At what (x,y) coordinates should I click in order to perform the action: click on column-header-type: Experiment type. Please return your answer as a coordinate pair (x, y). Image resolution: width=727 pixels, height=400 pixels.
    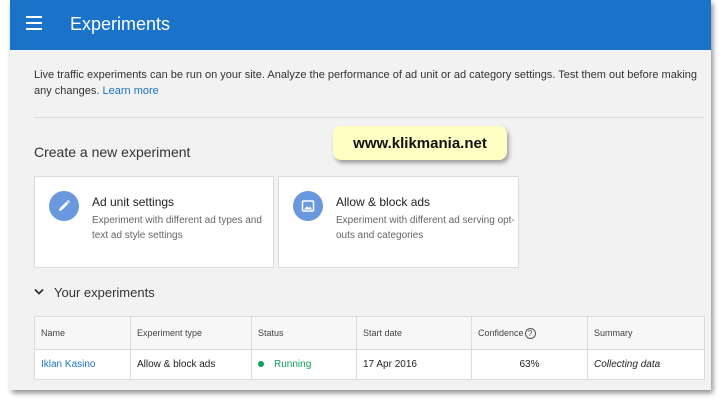
    Looking at the image, I should click on (191, 333).